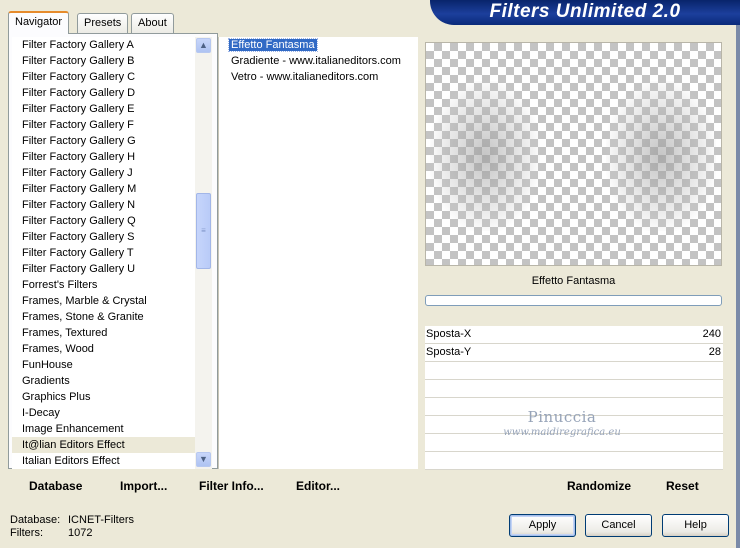 The image size is (740, 548). Describe the element at coordinates (599, 486) in the screenshot. I see `randomize-button: Randomize` at that location.